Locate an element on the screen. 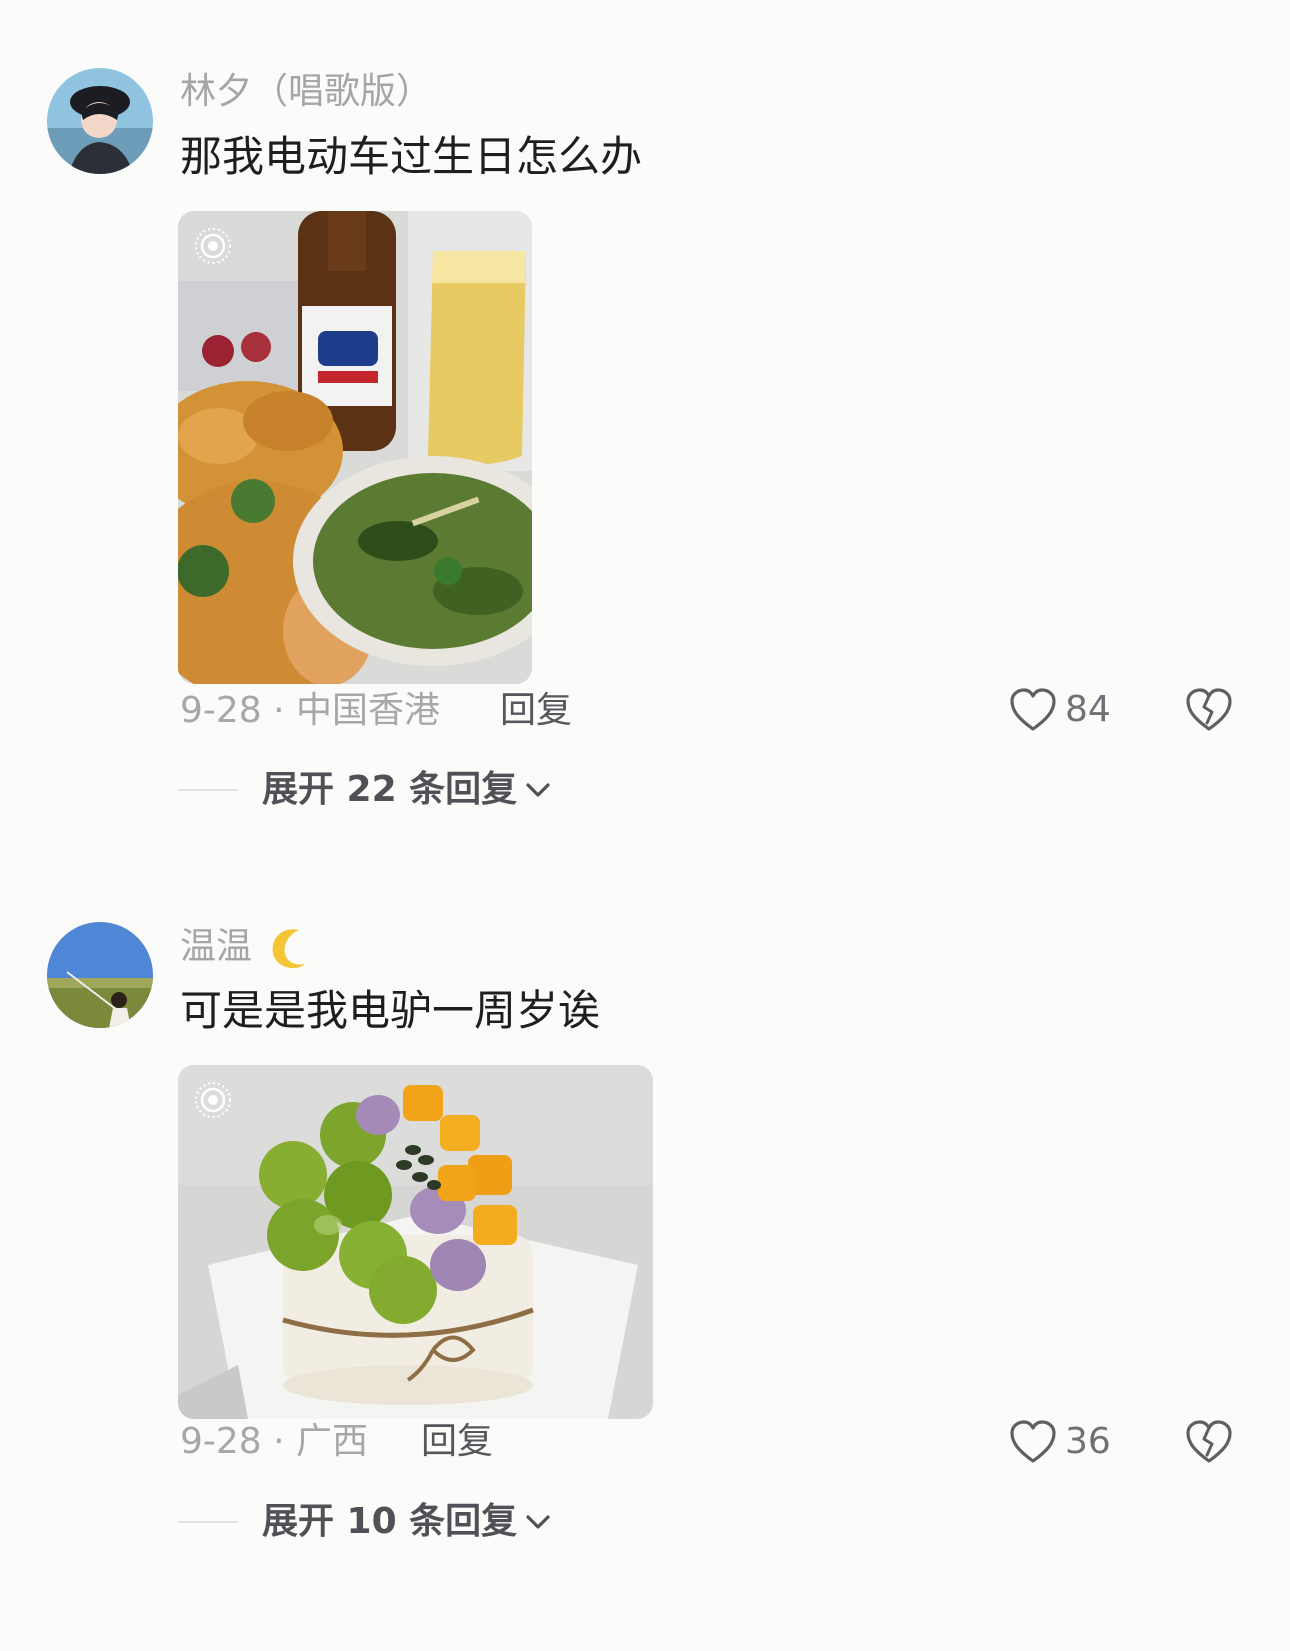 Image resolution: width=1290 pixels, height=1651 pixels. like-button: 84 is located at coordinates (1060, 710).